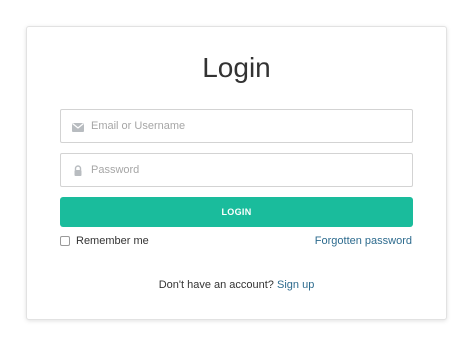  What do you see at coordinates (216, 285) in the screenshot?
I see `signup-prompt-text: Don't have an account?` at bounding box center [216, 285].